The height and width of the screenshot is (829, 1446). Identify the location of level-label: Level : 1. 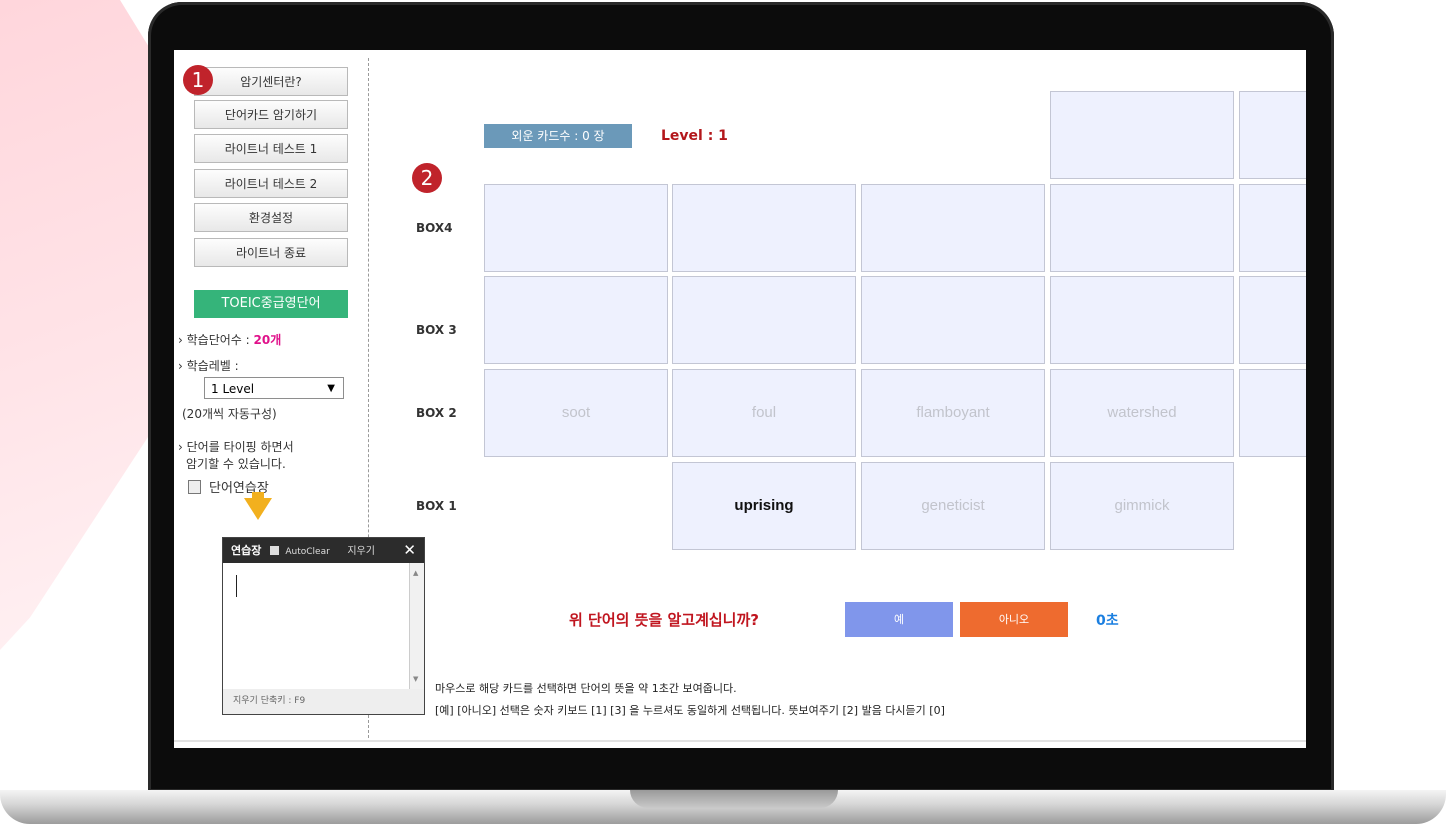
(694, 136).